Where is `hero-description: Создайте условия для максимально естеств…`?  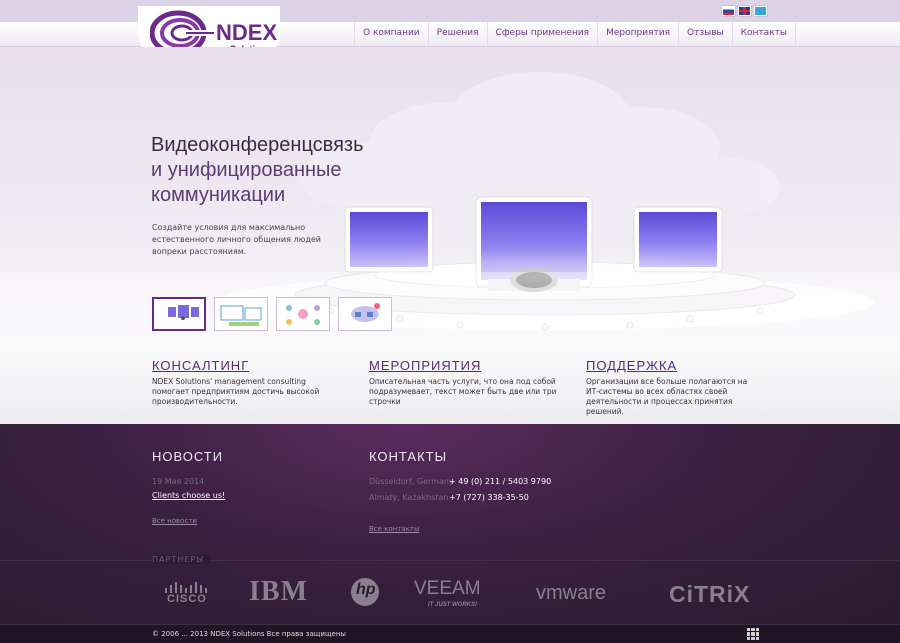
hero-description: Создайте условия для максимально естеств… is located at coordinates (236, 239).